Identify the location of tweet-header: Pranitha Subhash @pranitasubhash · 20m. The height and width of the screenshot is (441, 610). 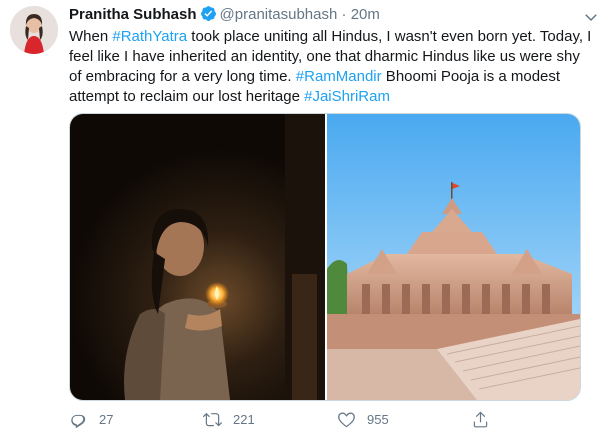
(224, 15).